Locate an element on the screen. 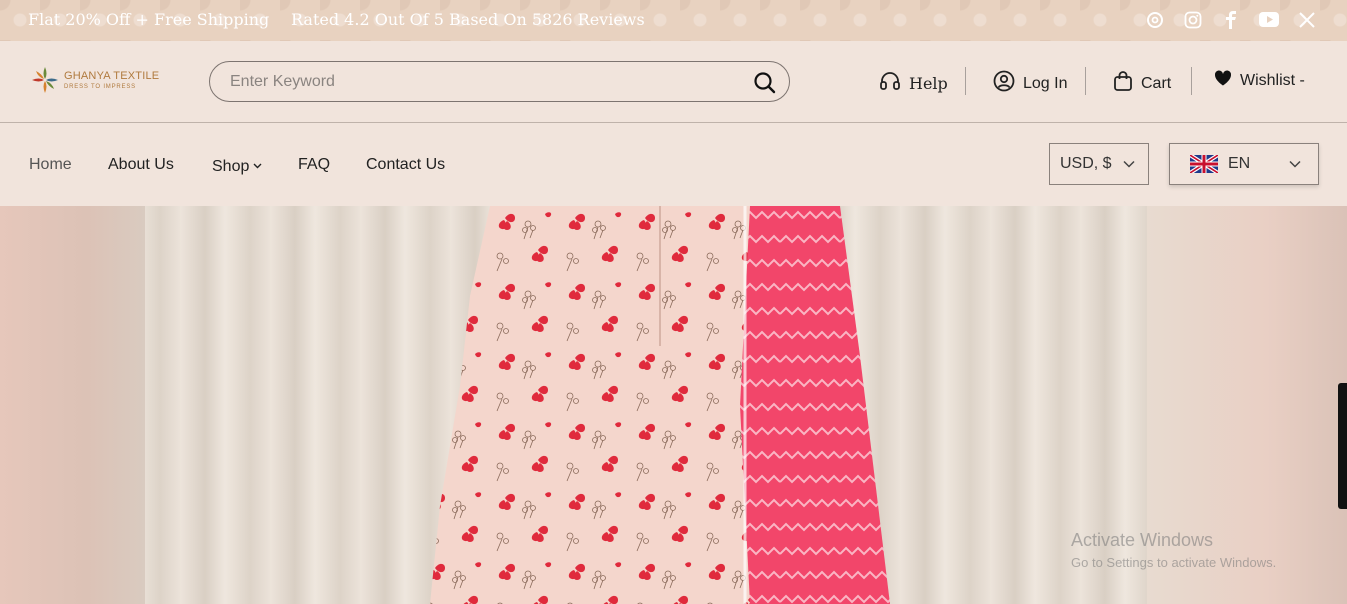  nav-item-home: Home is located at coordinates (50, 165).